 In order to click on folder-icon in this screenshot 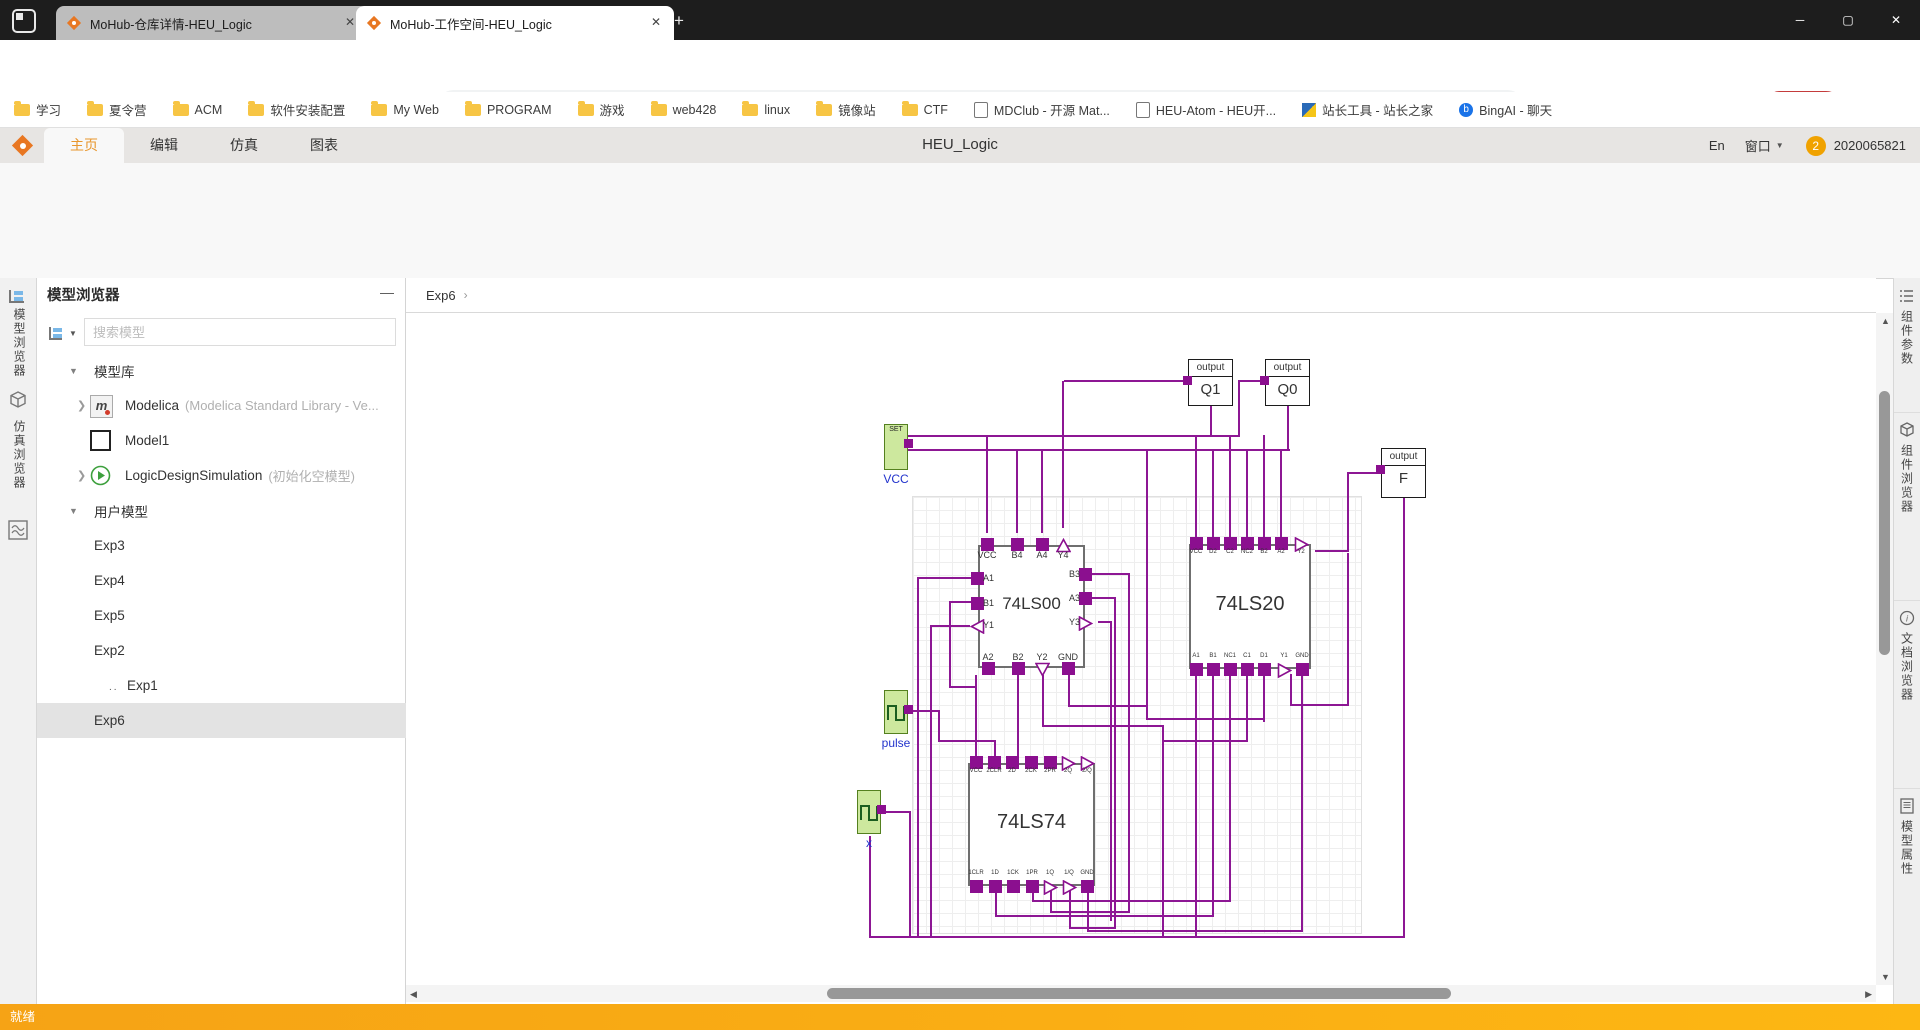, I will do `click(22, 108)`.